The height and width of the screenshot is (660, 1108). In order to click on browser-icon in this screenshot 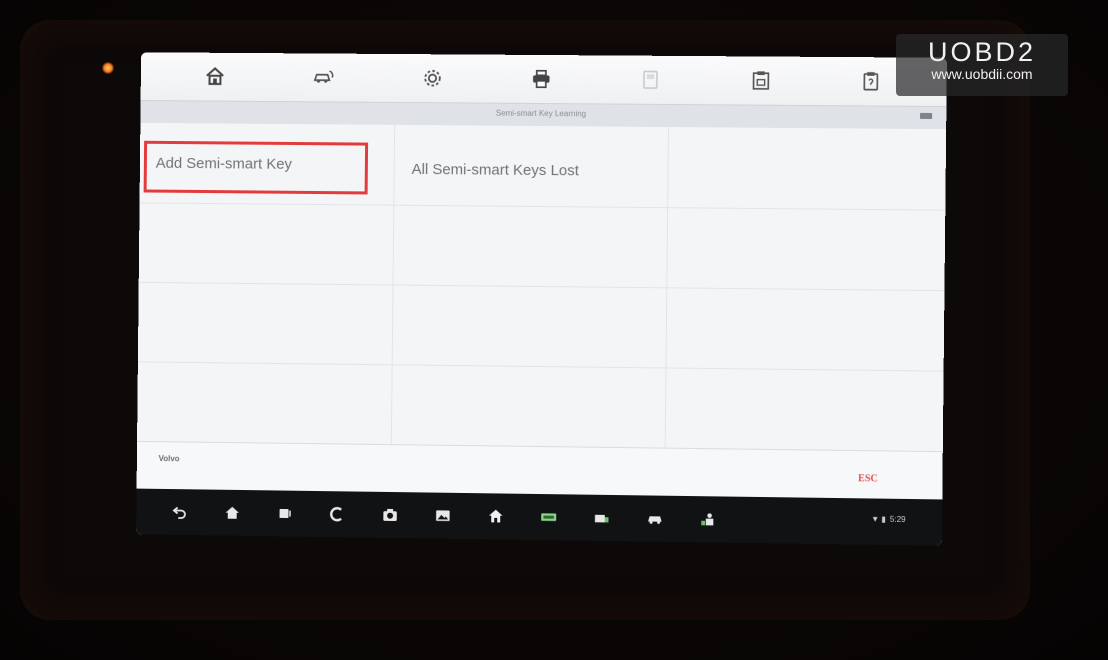, I will do `click(337, 514)`.